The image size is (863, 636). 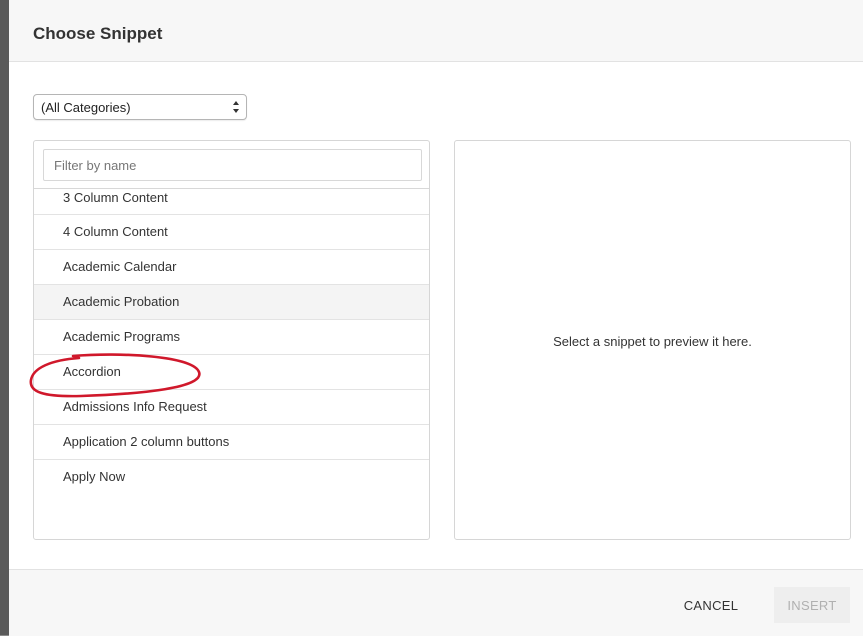 I want to click on dialog-title: Choose Snippet, so click(x=98, y=33).